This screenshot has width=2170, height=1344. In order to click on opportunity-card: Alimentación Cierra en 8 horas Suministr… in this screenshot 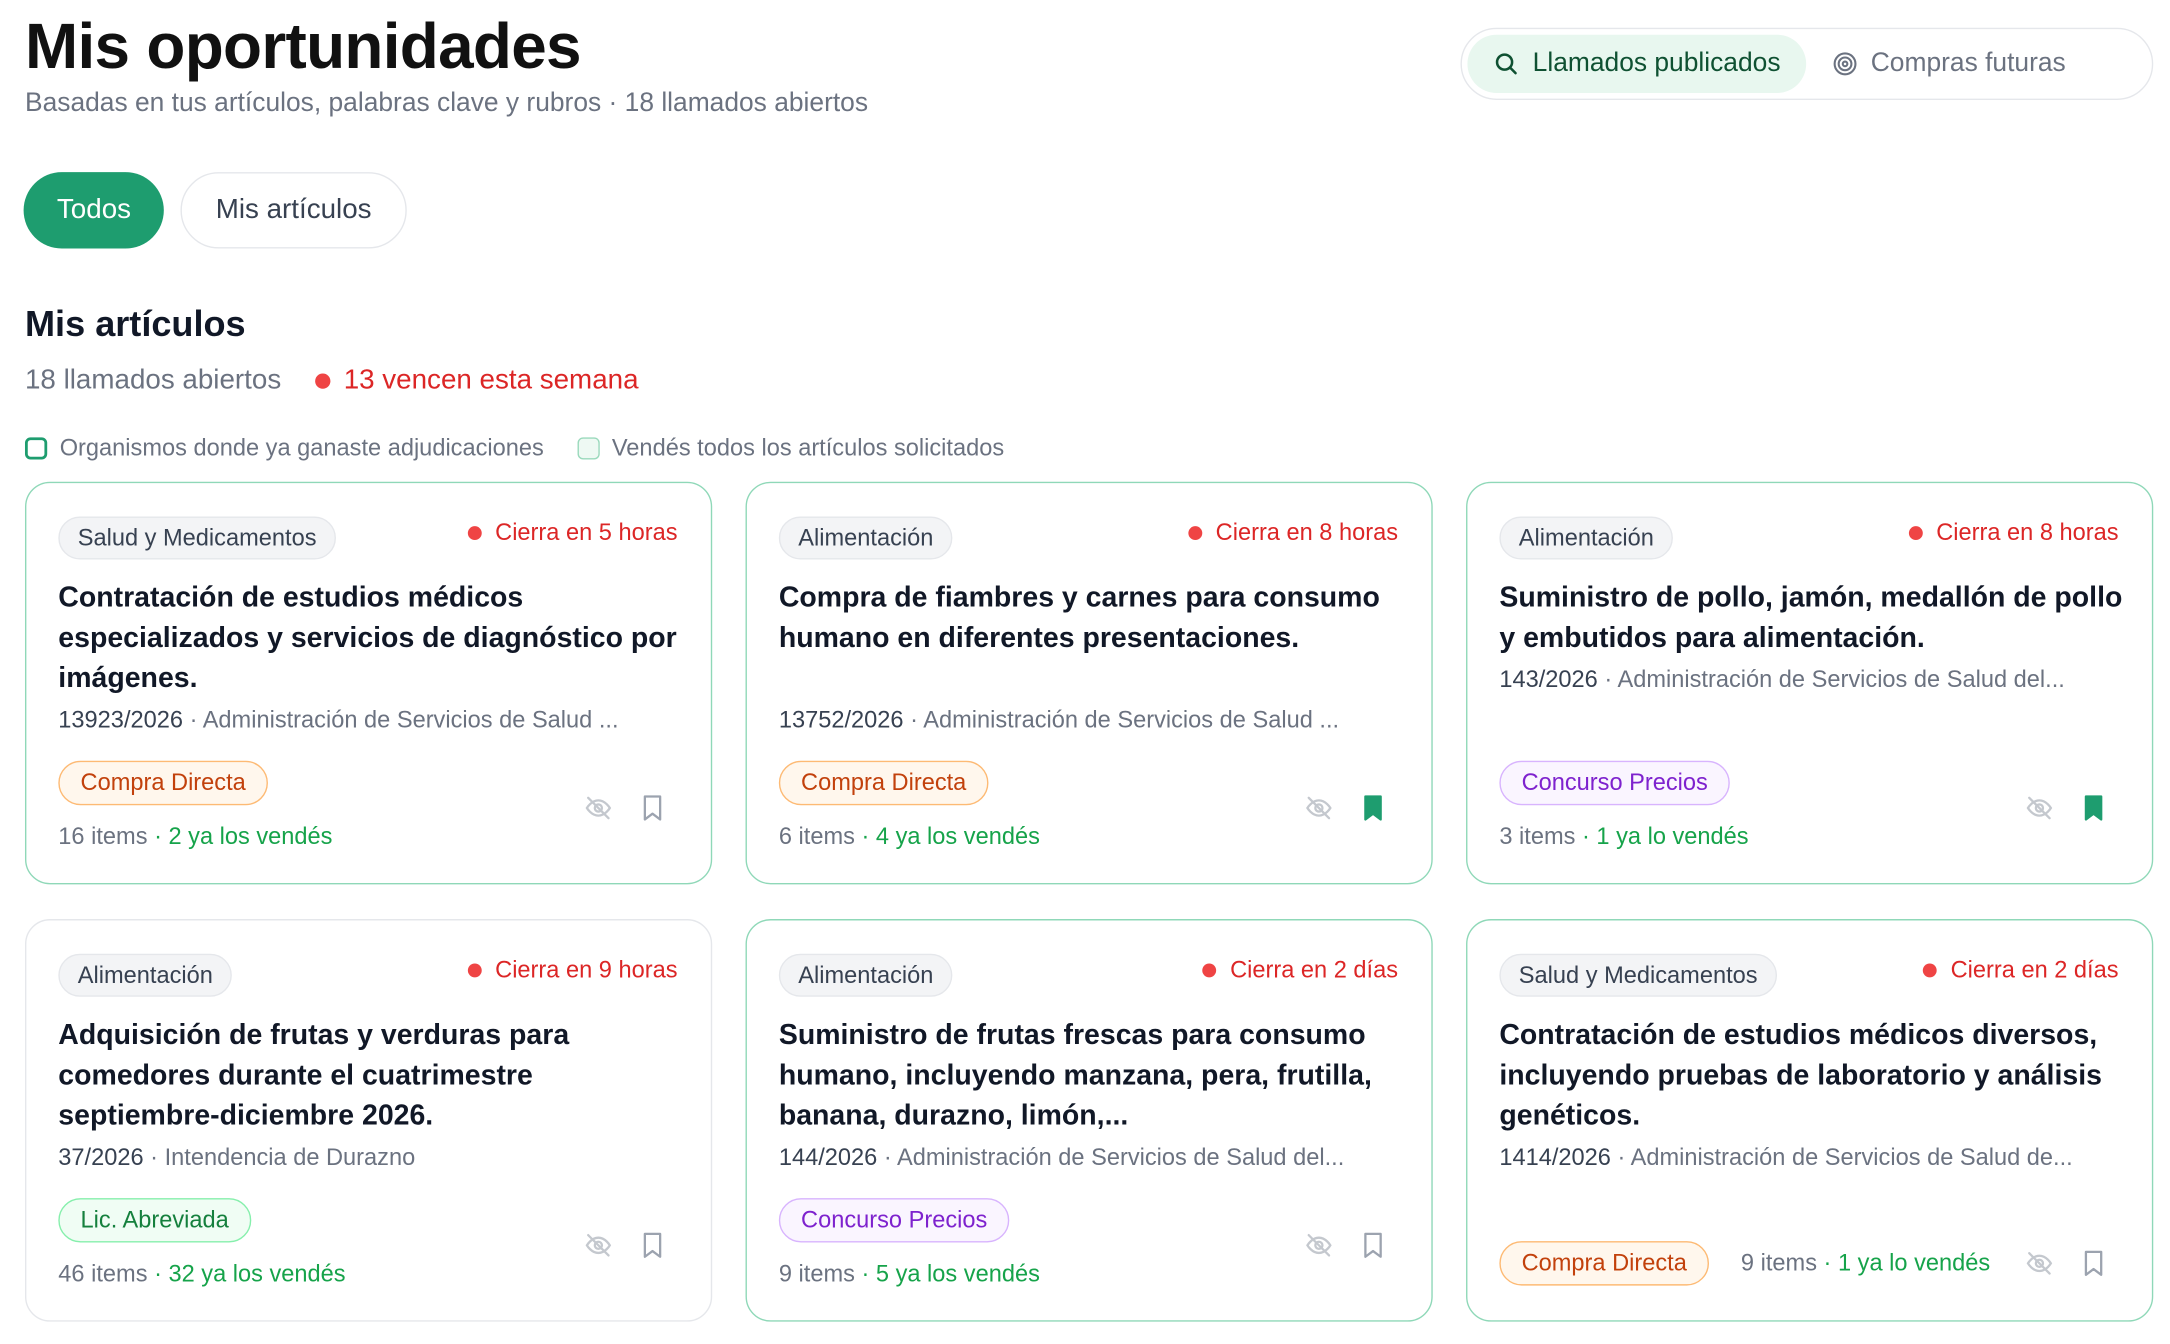, I will do `click(1810, 683)`.